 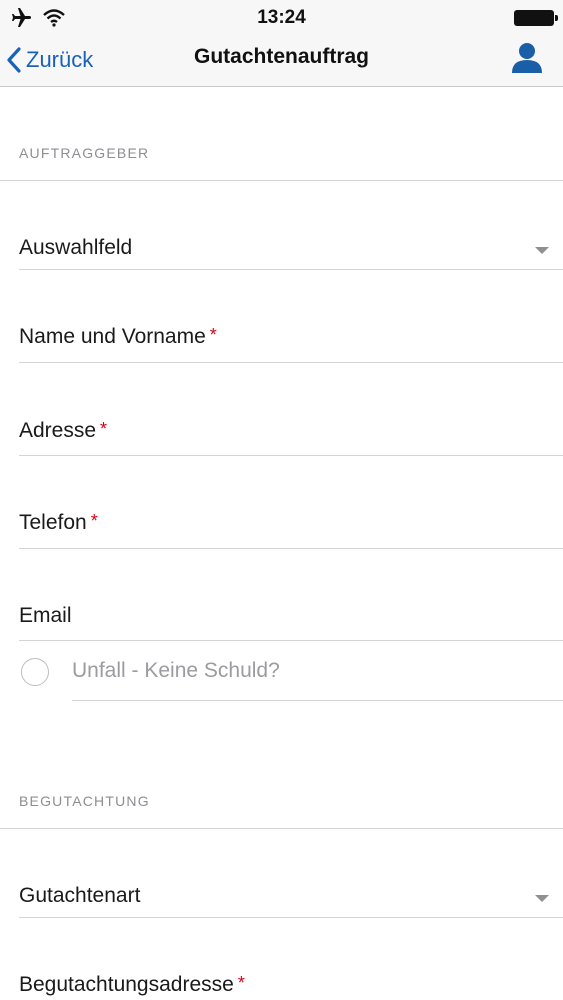 I want to click on begutachtungsadresse-field: Begutachtungsadresse *, so click(x=291, y=985).